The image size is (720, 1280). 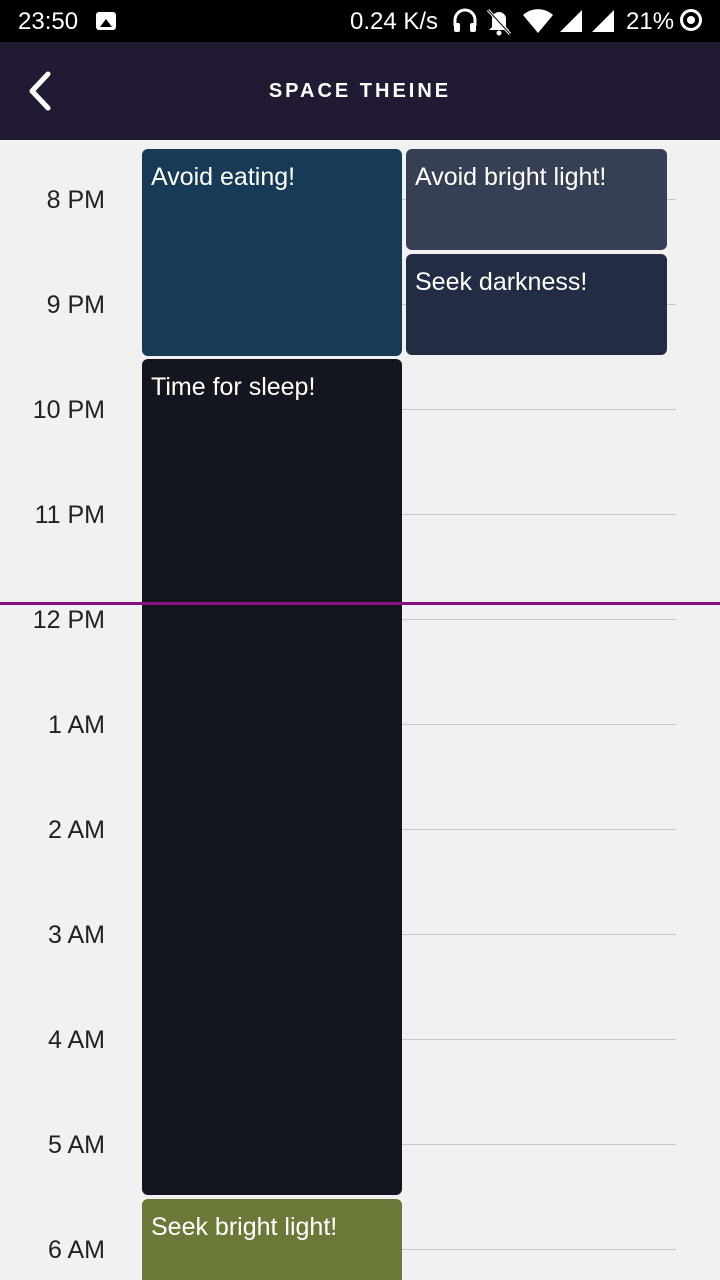 I want to click on image-icon, so click(x=106, y=21).